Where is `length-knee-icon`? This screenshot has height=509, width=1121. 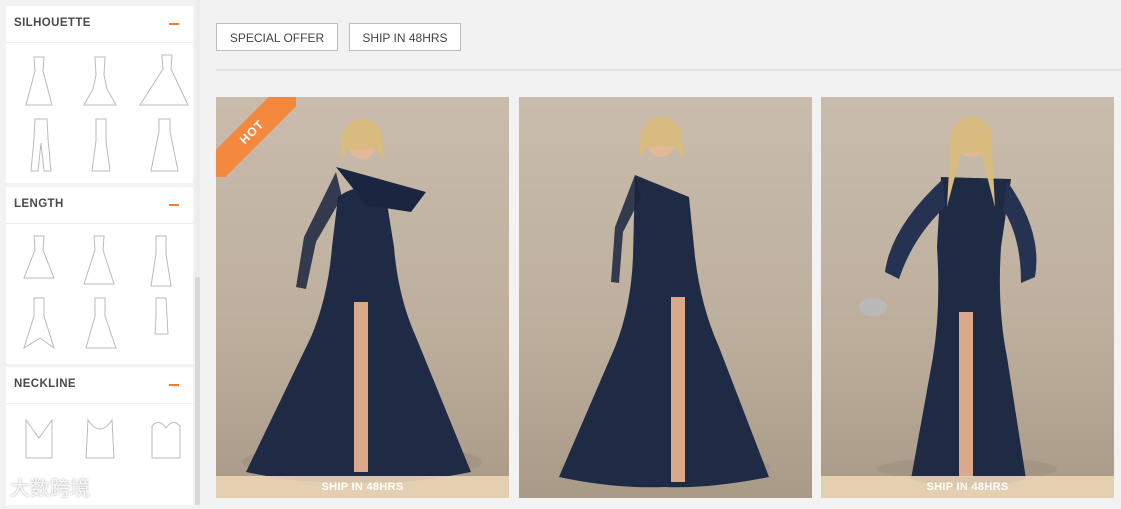
length-knee-icon is located at coordinates (39, 257).